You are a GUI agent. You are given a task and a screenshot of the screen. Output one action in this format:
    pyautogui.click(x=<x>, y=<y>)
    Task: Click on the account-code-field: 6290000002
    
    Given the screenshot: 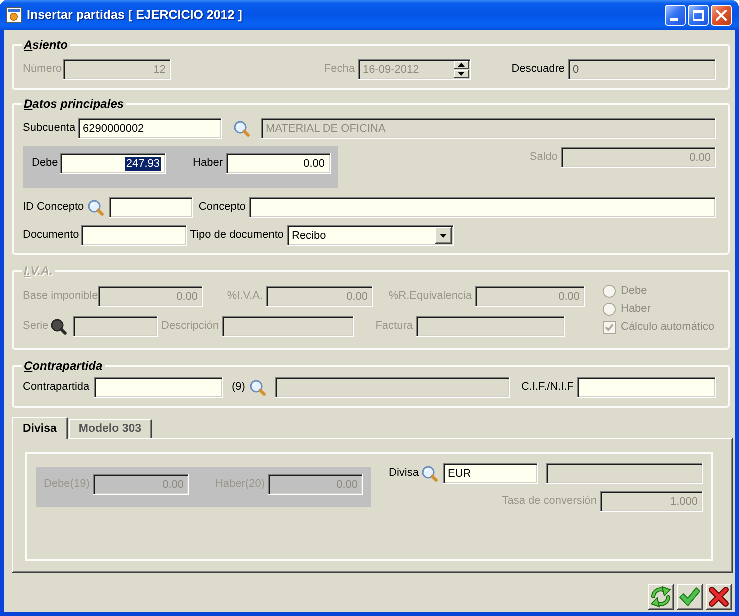 What is the action you would take?
    pyautogui.click(x=150, y=128)
    